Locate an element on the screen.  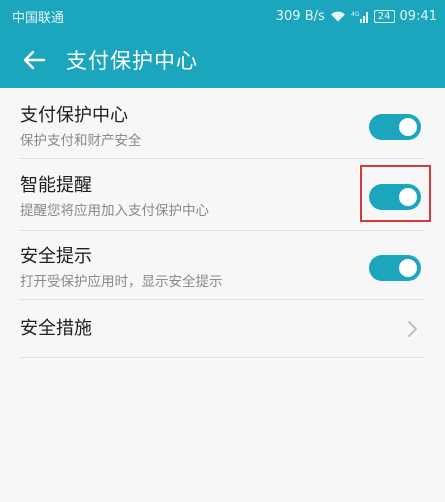
page-title: 支付保护中心 is located at coordinates (132, 61).